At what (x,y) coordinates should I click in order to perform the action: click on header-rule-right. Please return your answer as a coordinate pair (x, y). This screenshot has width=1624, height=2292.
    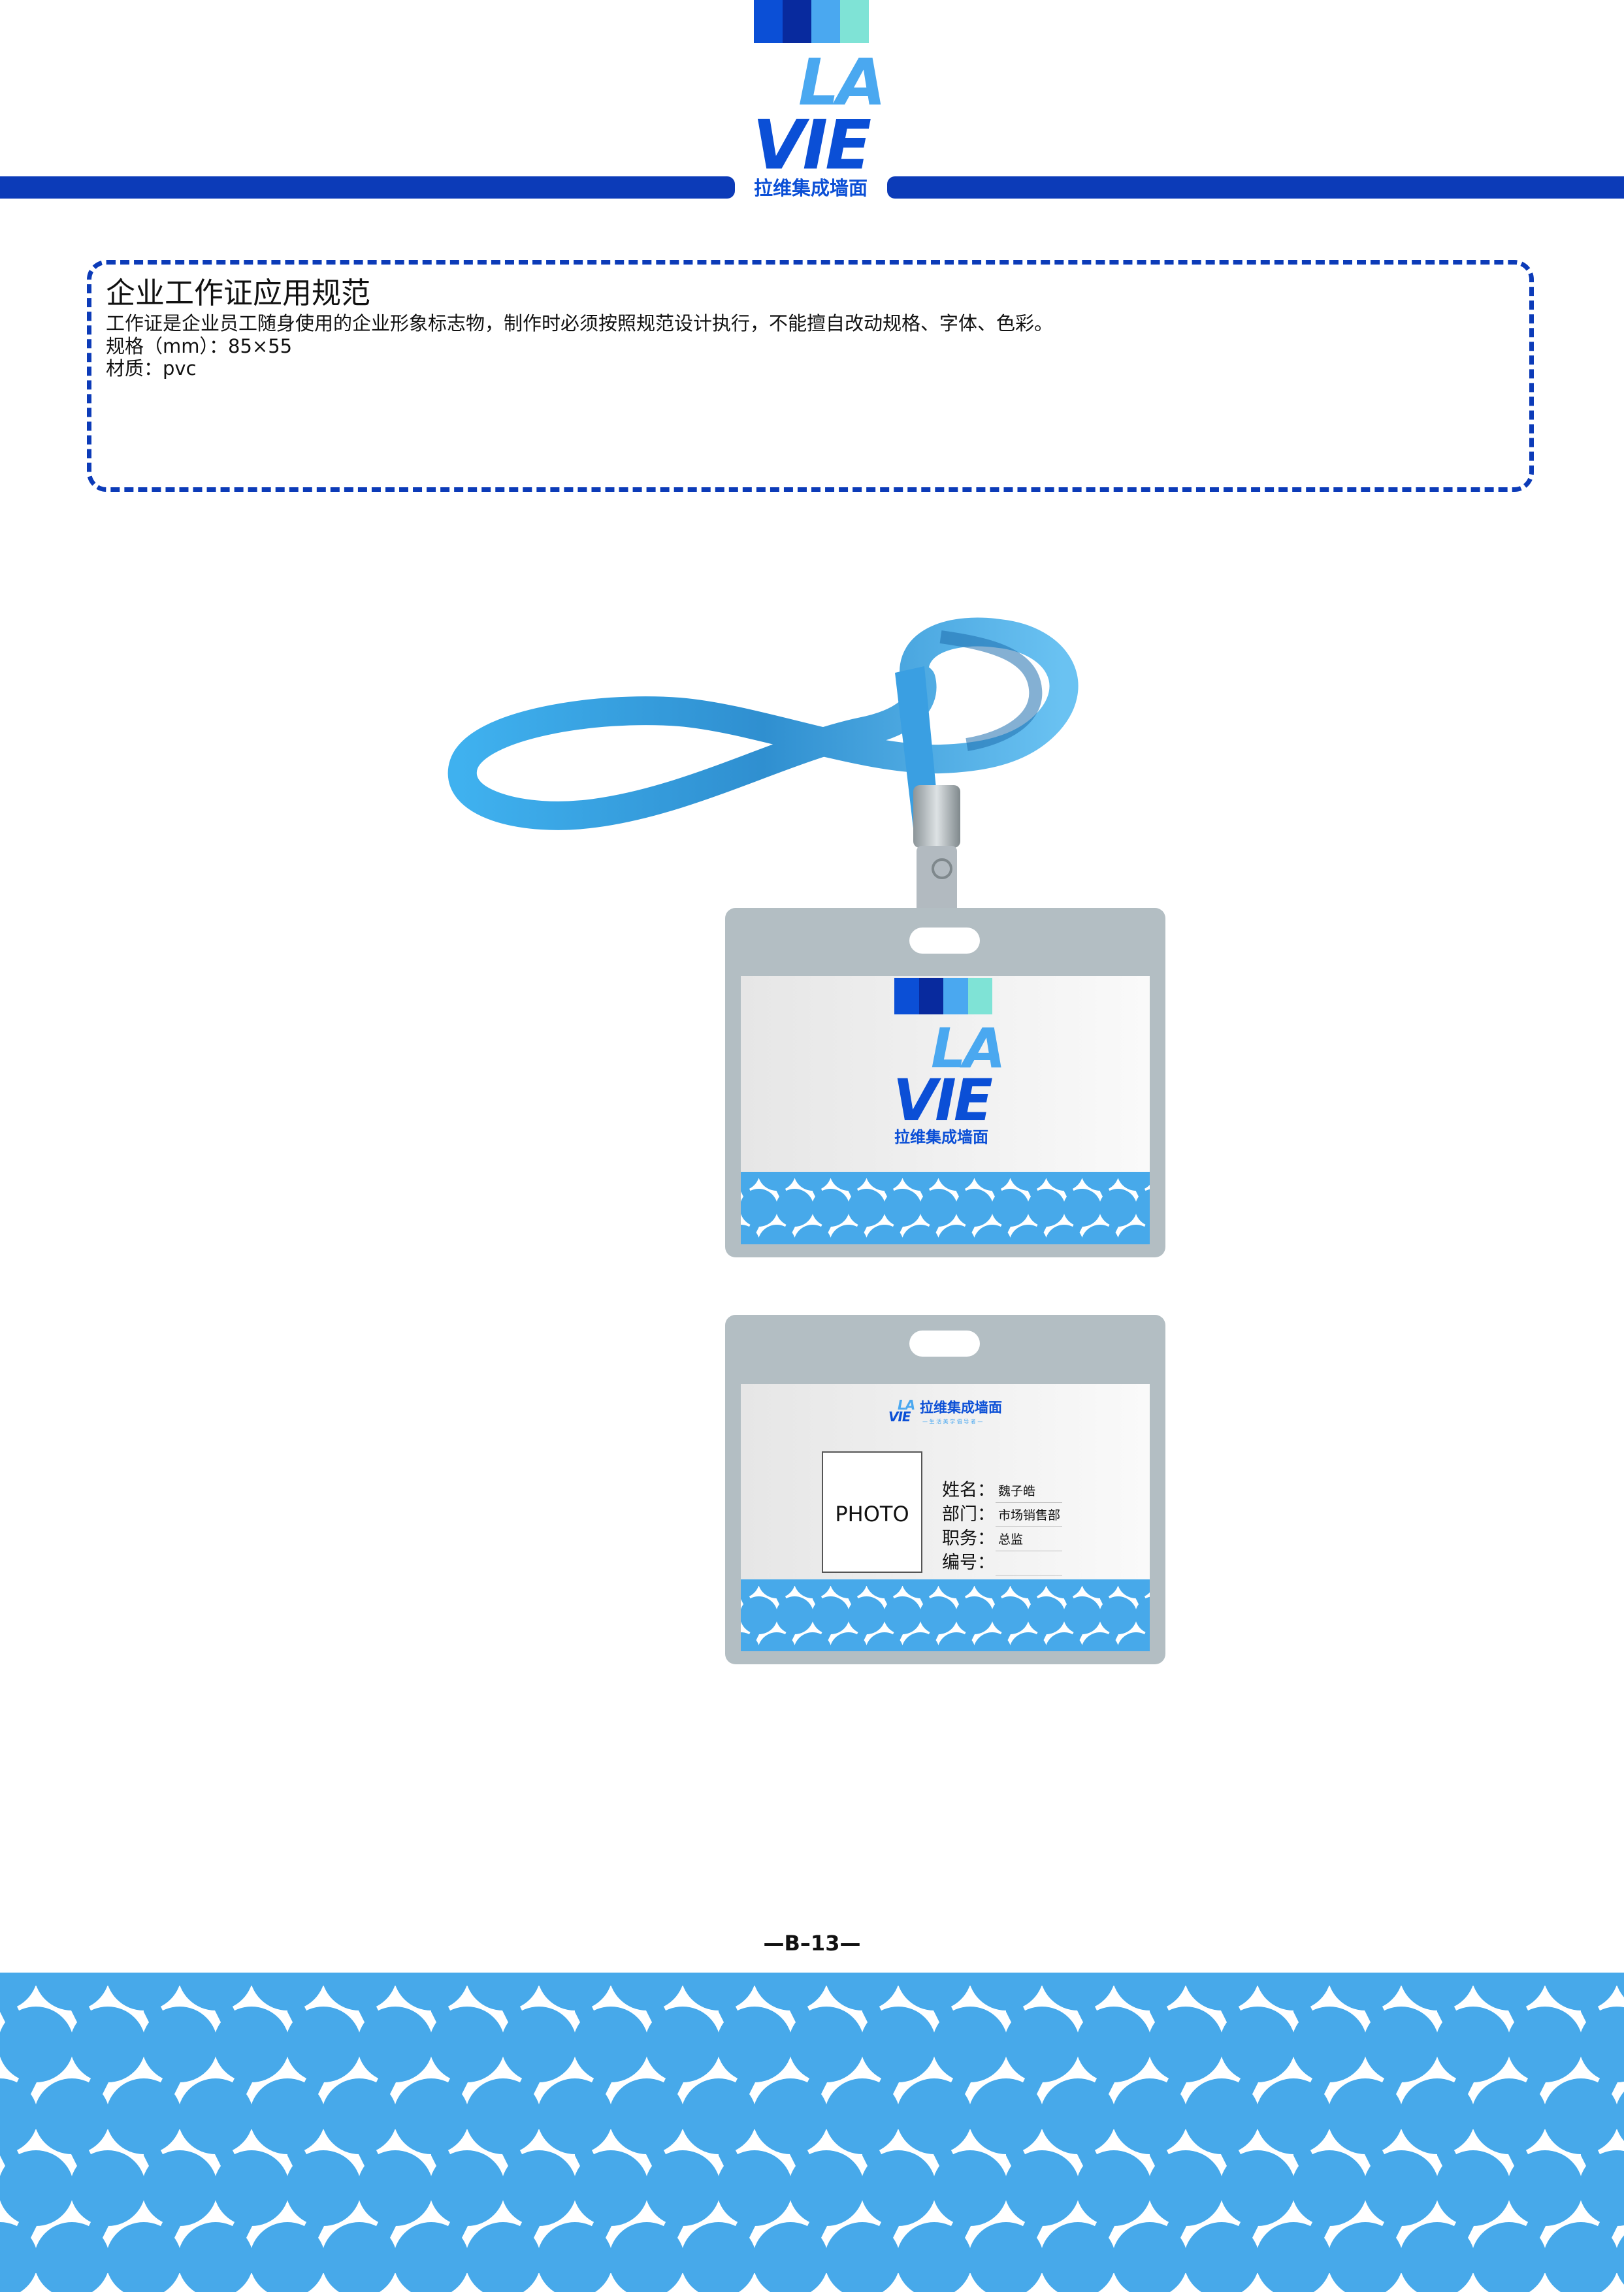
    Looking at the image, I should click on (1255, 188).